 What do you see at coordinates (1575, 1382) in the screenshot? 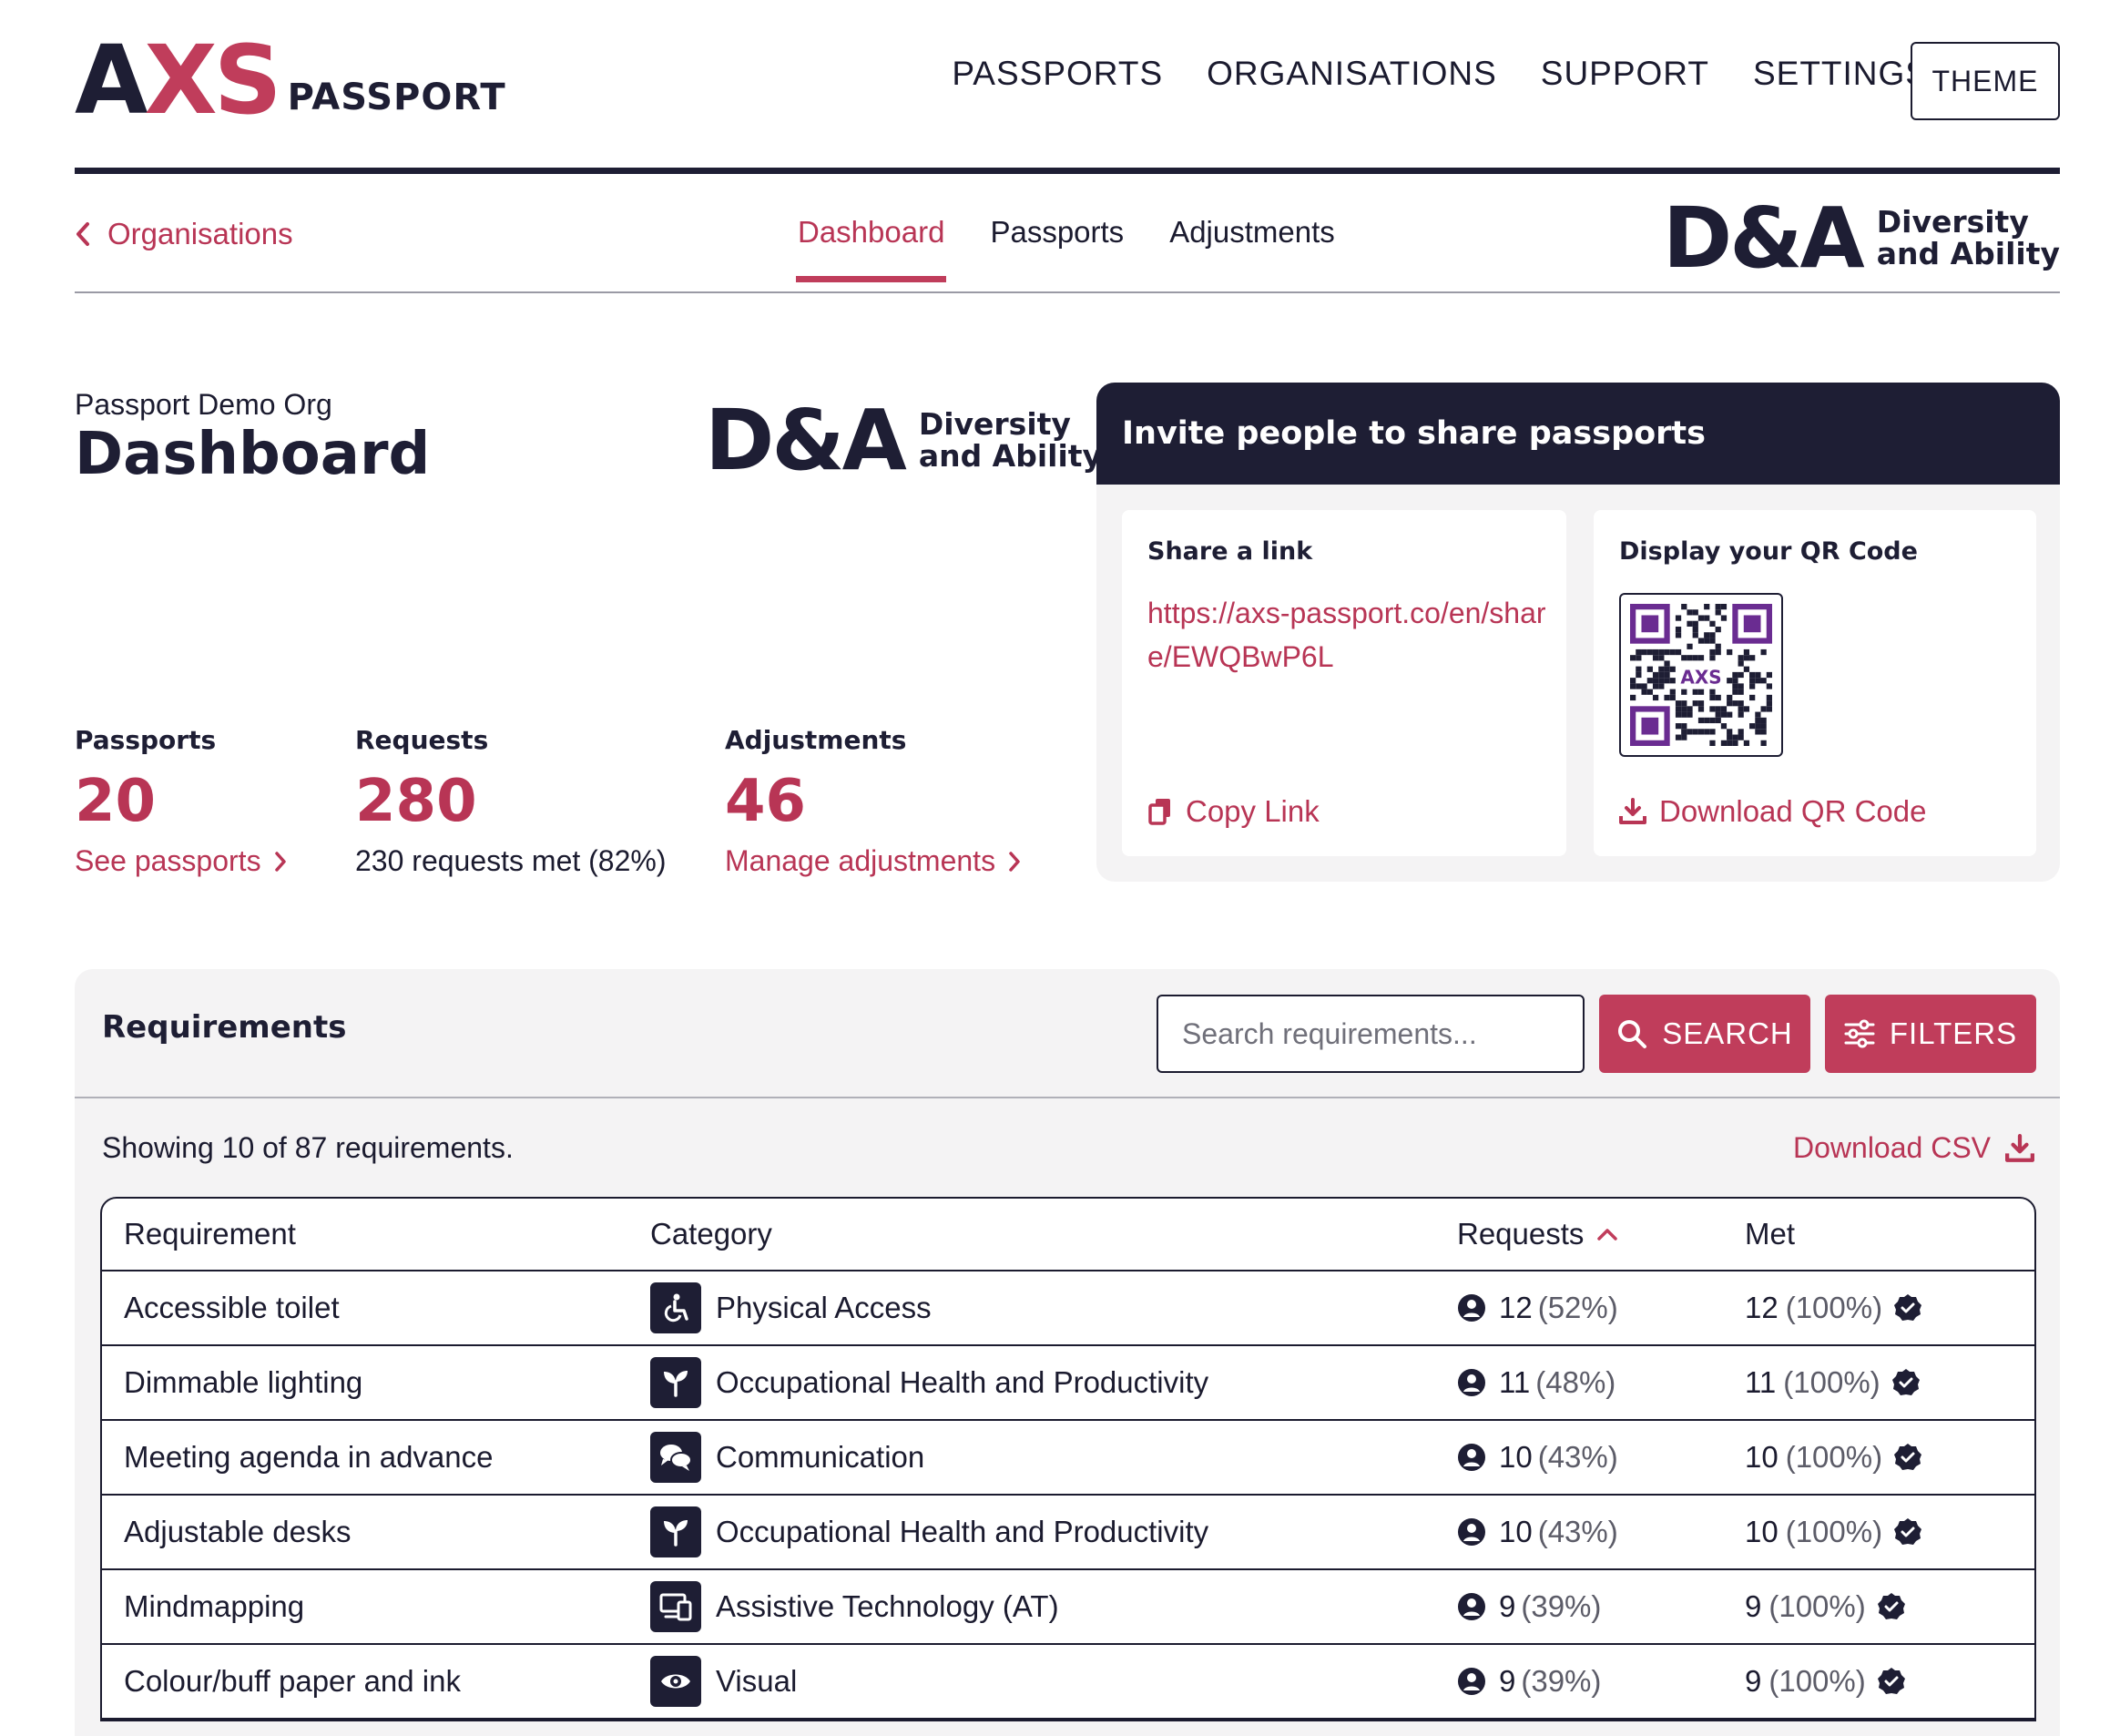
I see `requests-percent: (48%)` at bounding box center [1575, 1382].